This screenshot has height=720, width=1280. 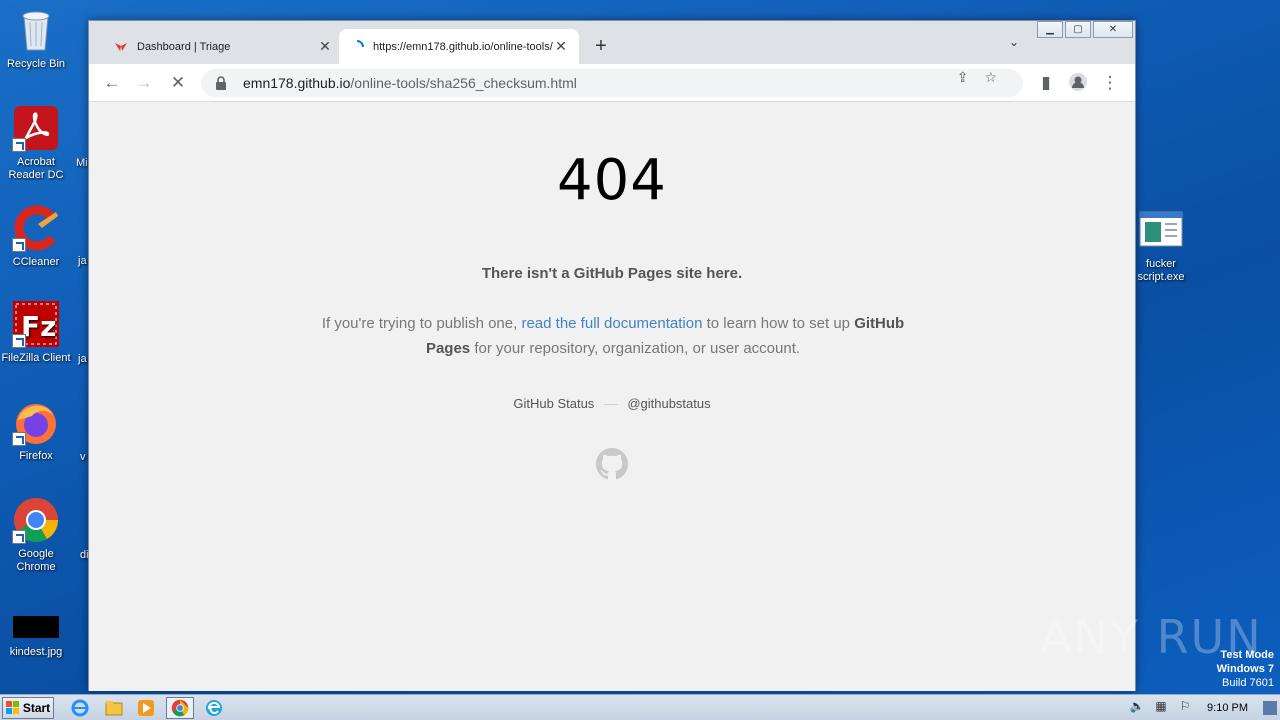 I want to click on os-label: Windows 7, so click(x=1245, y=669).